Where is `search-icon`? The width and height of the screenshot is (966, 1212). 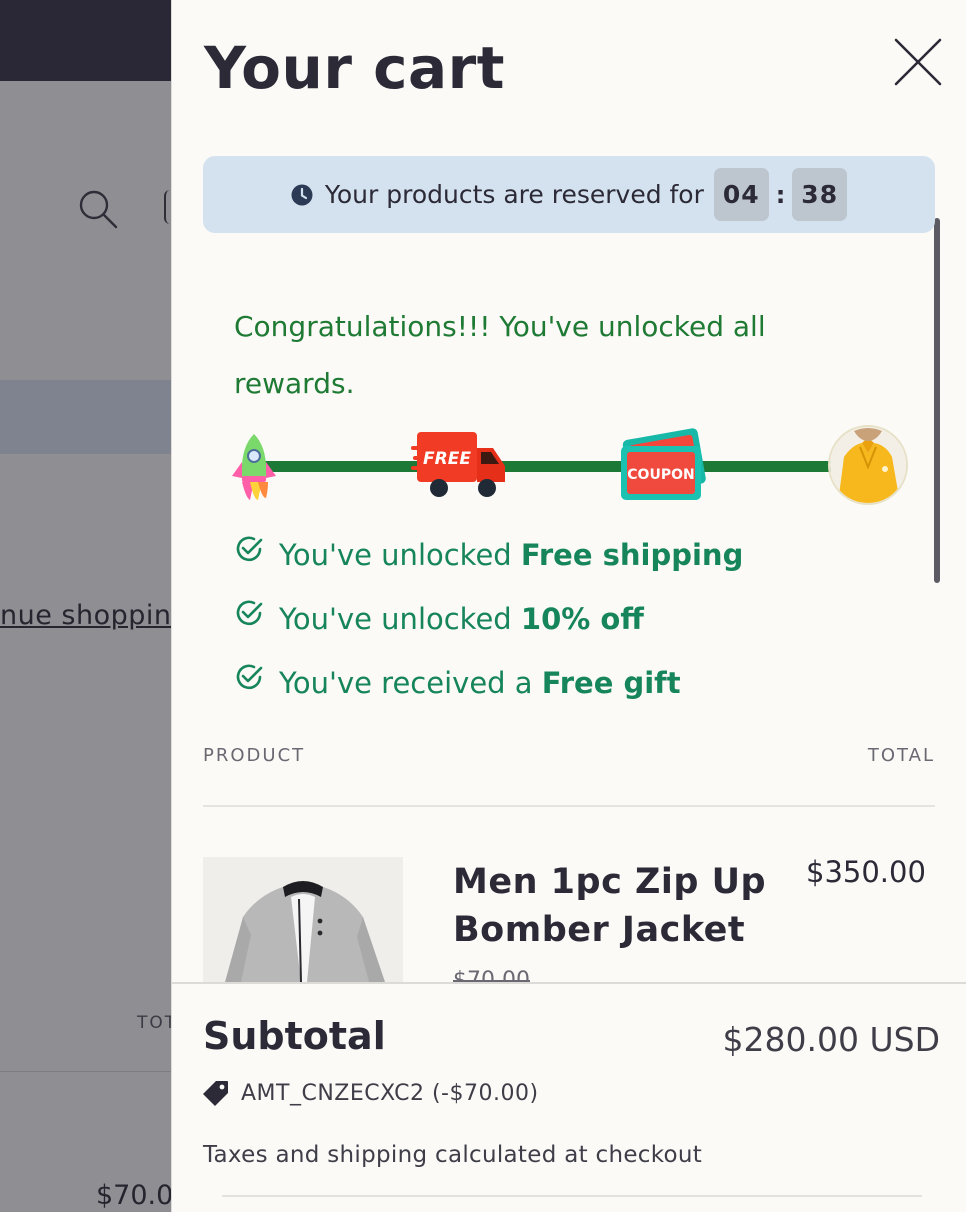 search-icon is located at coordinates (98, 209).